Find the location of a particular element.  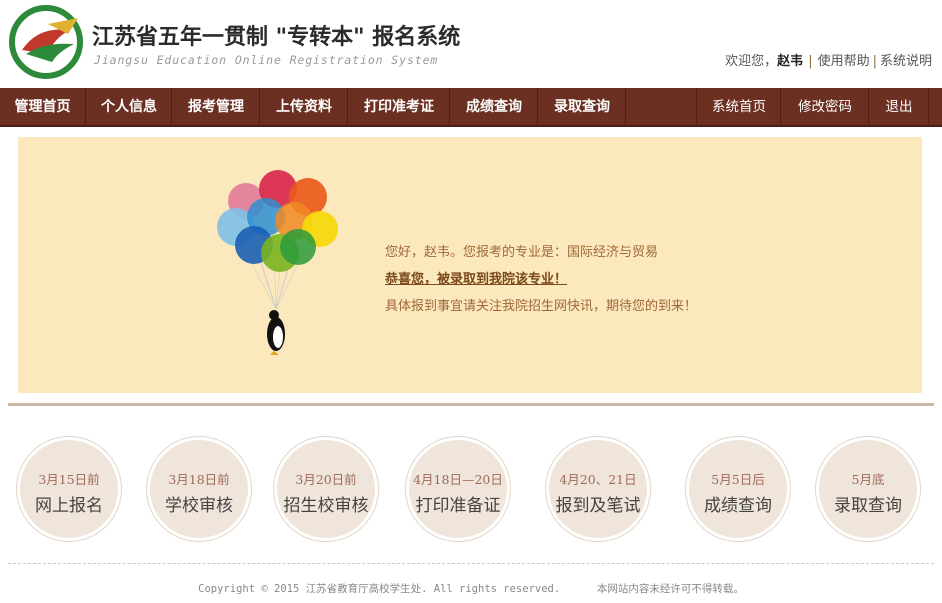

admission-congrats-text: 恭喜您，被录取到我院该专业！ is located at coordinates (476, 279).